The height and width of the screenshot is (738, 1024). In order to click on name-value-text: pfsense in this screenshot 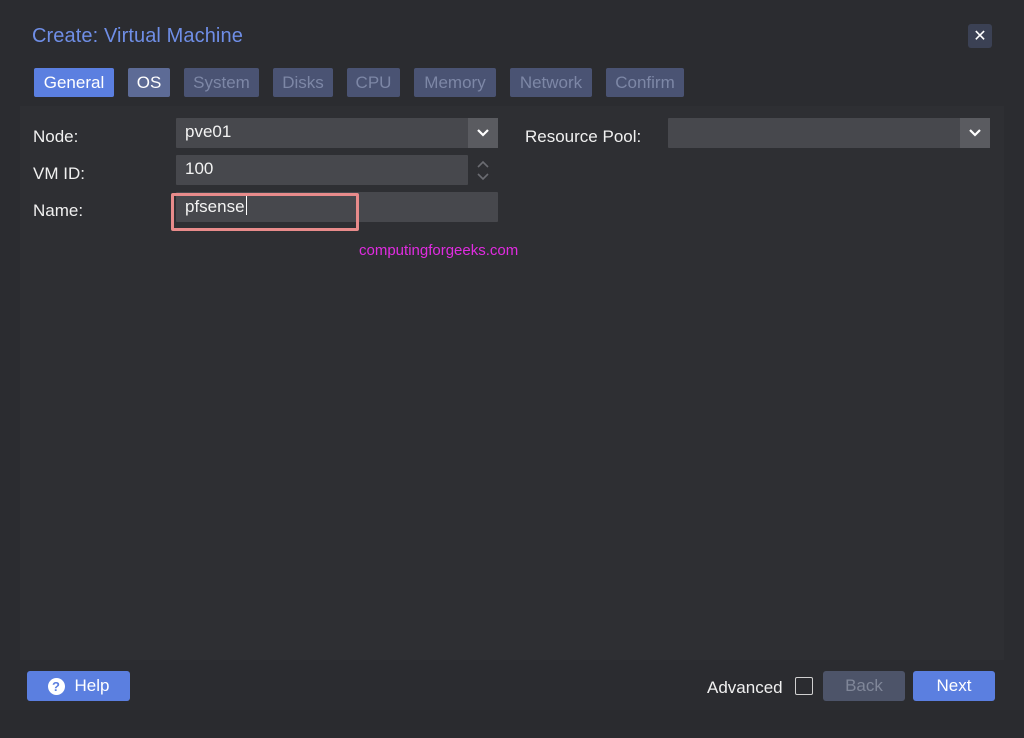, I will do `click(215, 206)`.